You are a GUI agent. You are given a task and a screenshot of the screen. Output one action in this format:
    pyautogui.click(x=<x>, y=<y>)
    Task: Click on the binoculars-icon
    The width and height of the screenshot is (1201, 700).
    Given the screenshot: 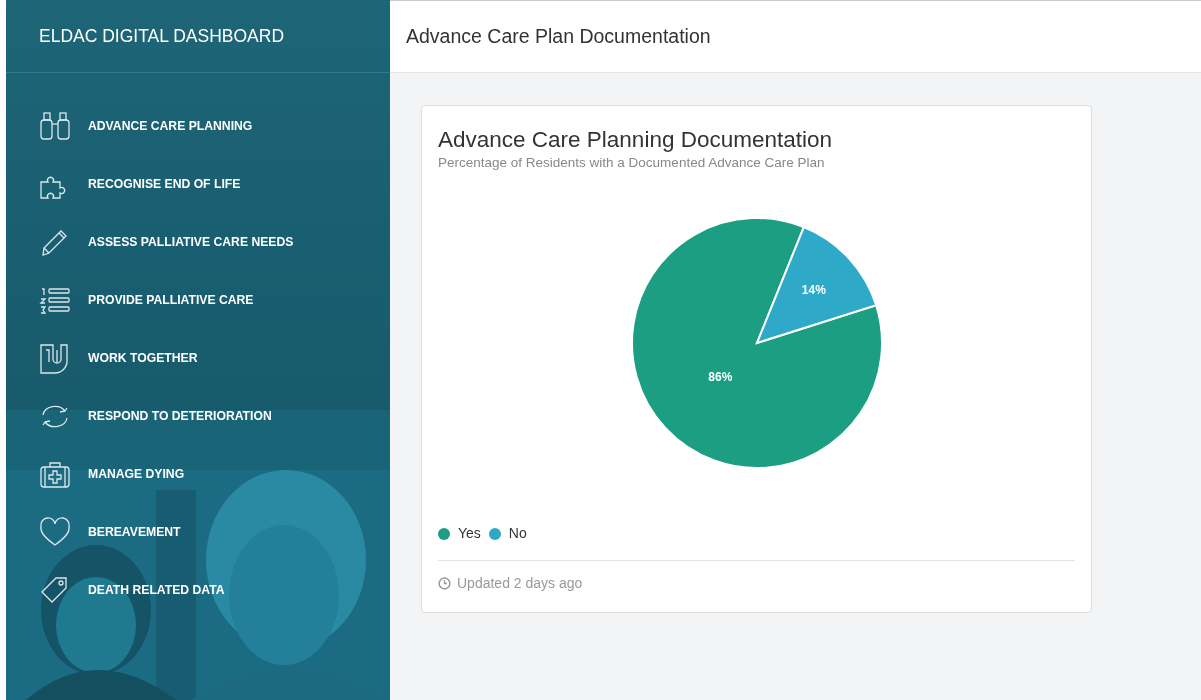 What is the action you would take?
    pyautogui.click(x=55, y=126)
    